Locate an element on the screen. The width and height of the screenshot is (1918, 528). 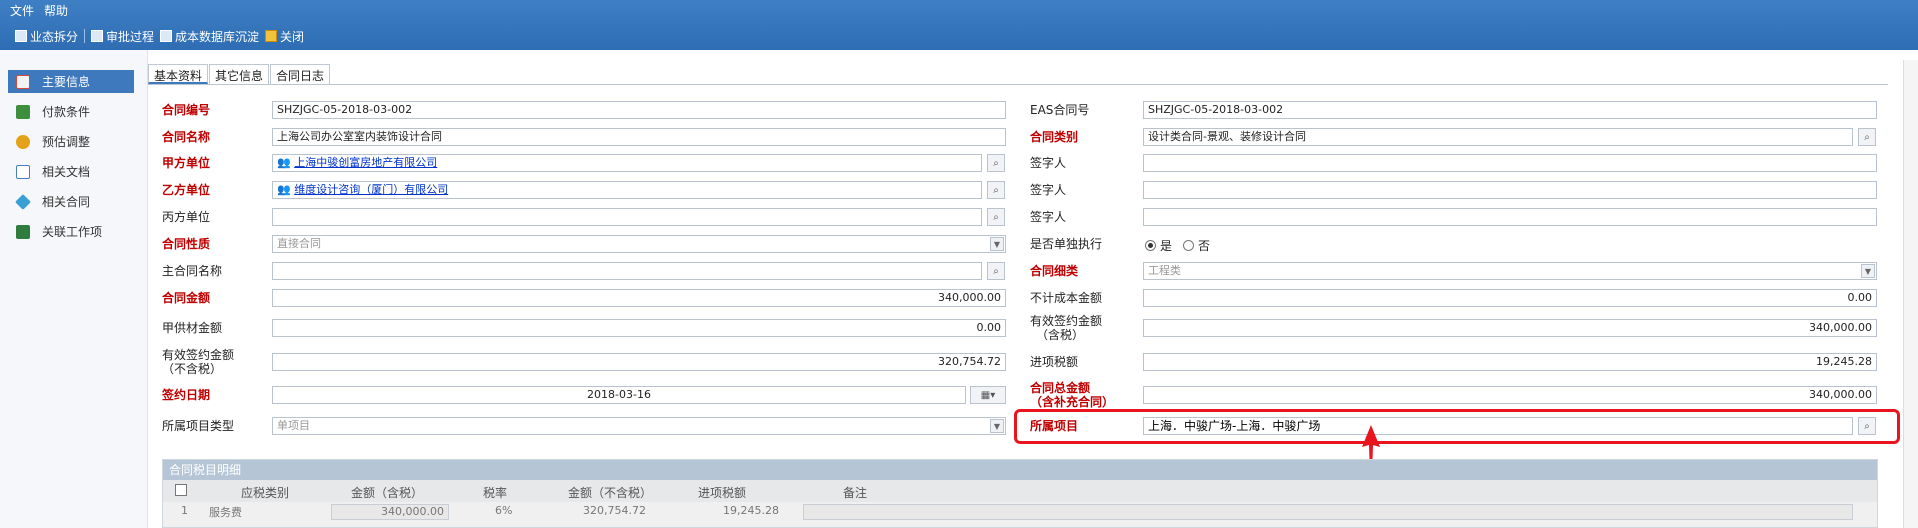
cost-database-button: 成本数据库沉淀 is located at coordinates (209, 36).